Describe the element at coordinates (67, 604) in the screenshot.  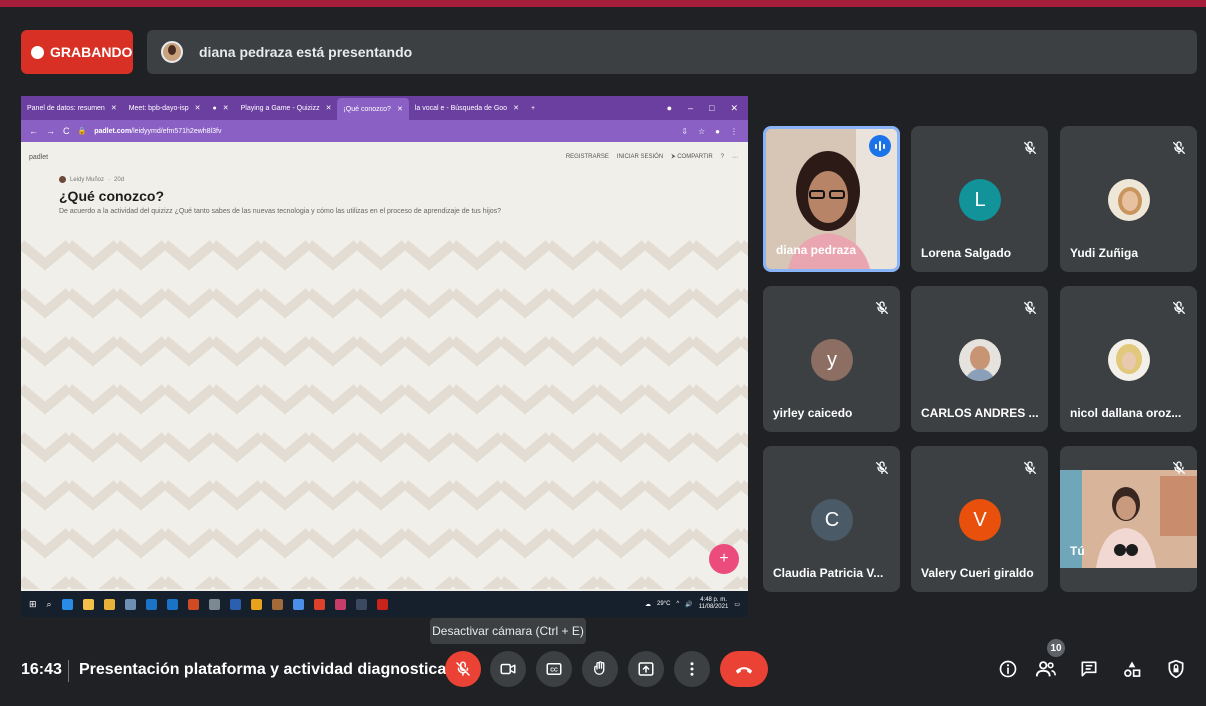
I see `edge-icon` at that location.